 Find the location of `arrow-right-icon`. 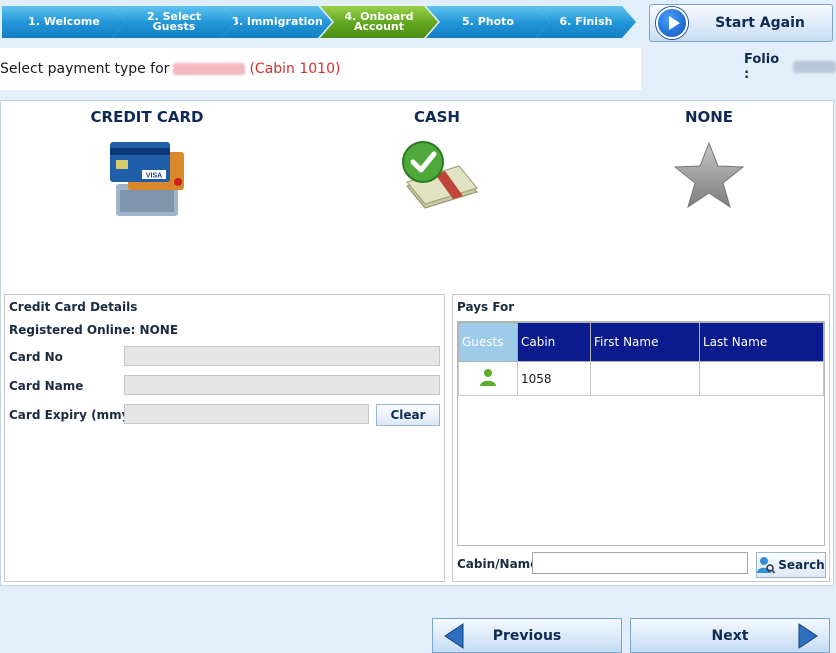

arrow-right-icon is located at coordinates (808, 635).